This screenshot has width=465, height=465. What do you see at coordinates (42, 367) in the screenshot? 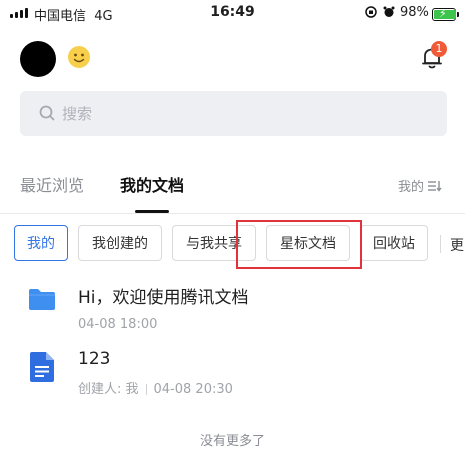
I see `document-icon` at bounding box center [42, 367].